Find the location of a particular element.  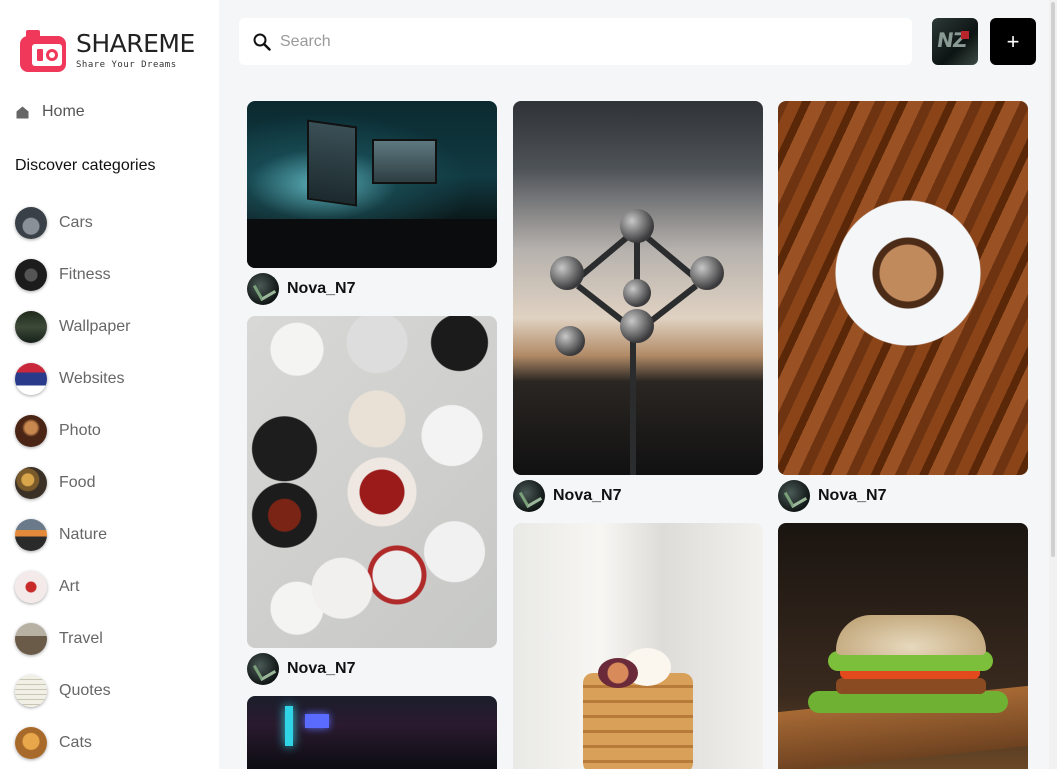

search-bar is located at coordinates (575, 41).